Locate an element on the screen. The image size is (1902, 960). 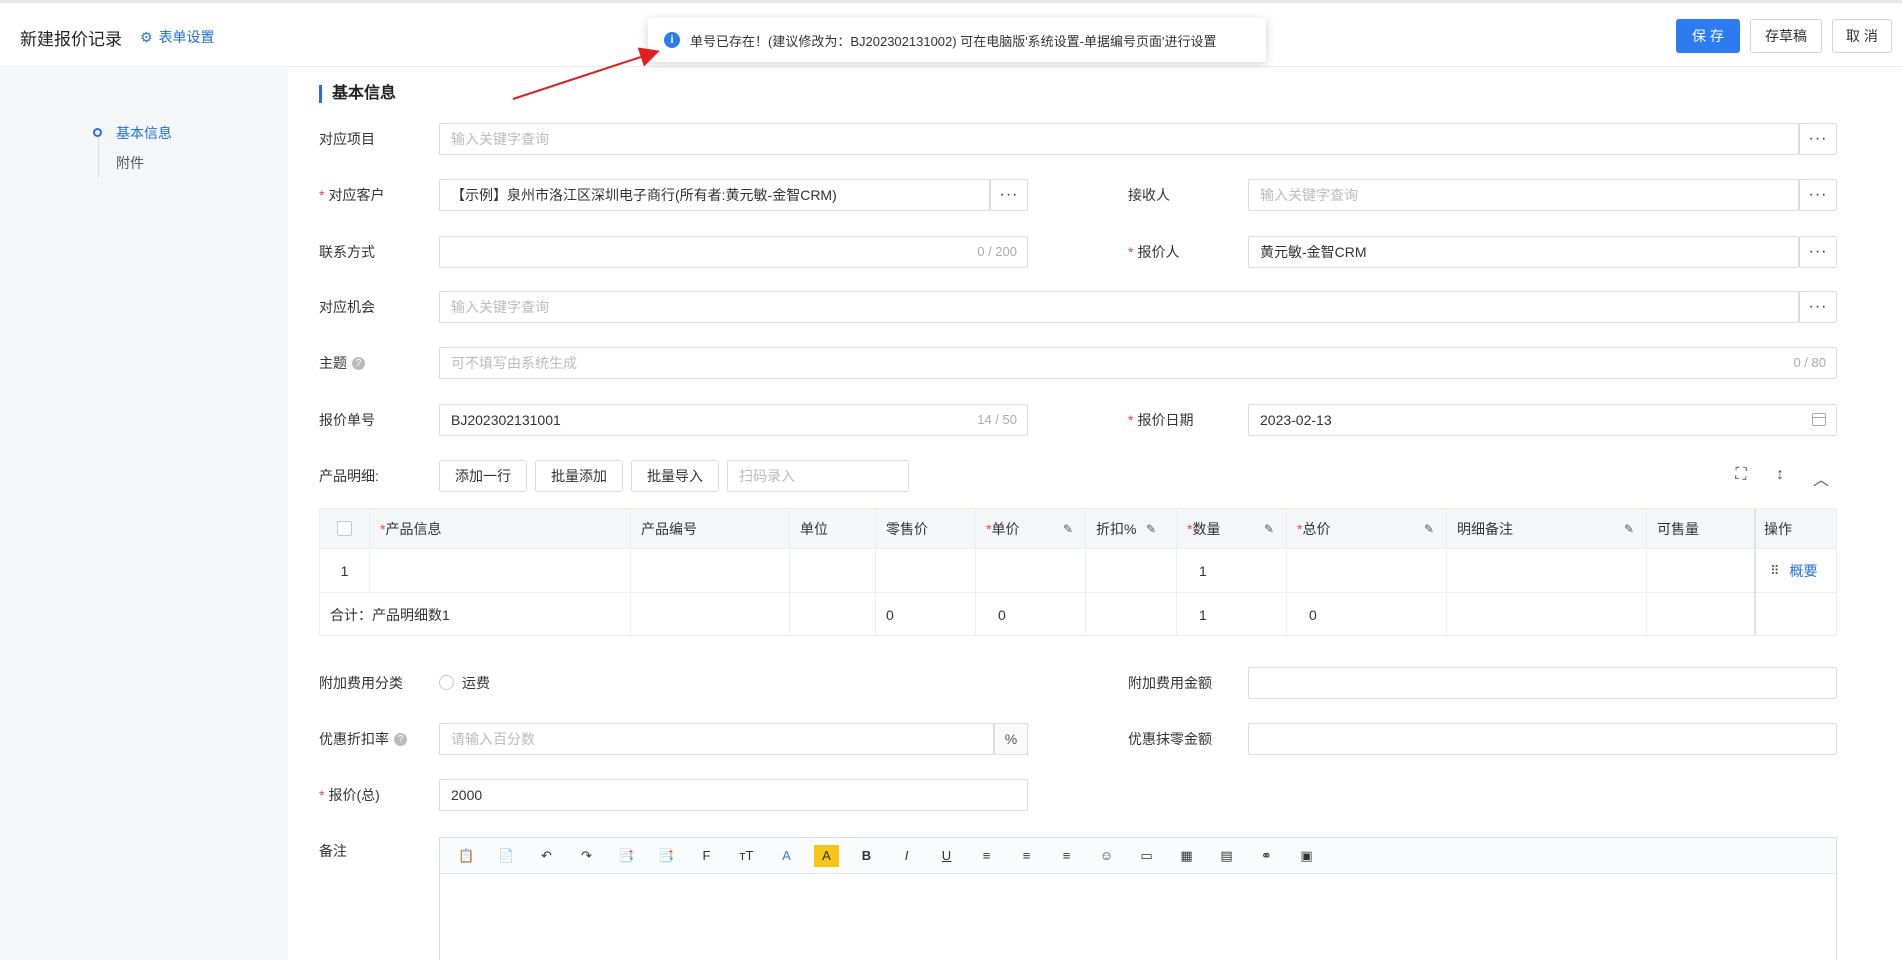
unit-price-cell is located at coordinates (1031, 570).